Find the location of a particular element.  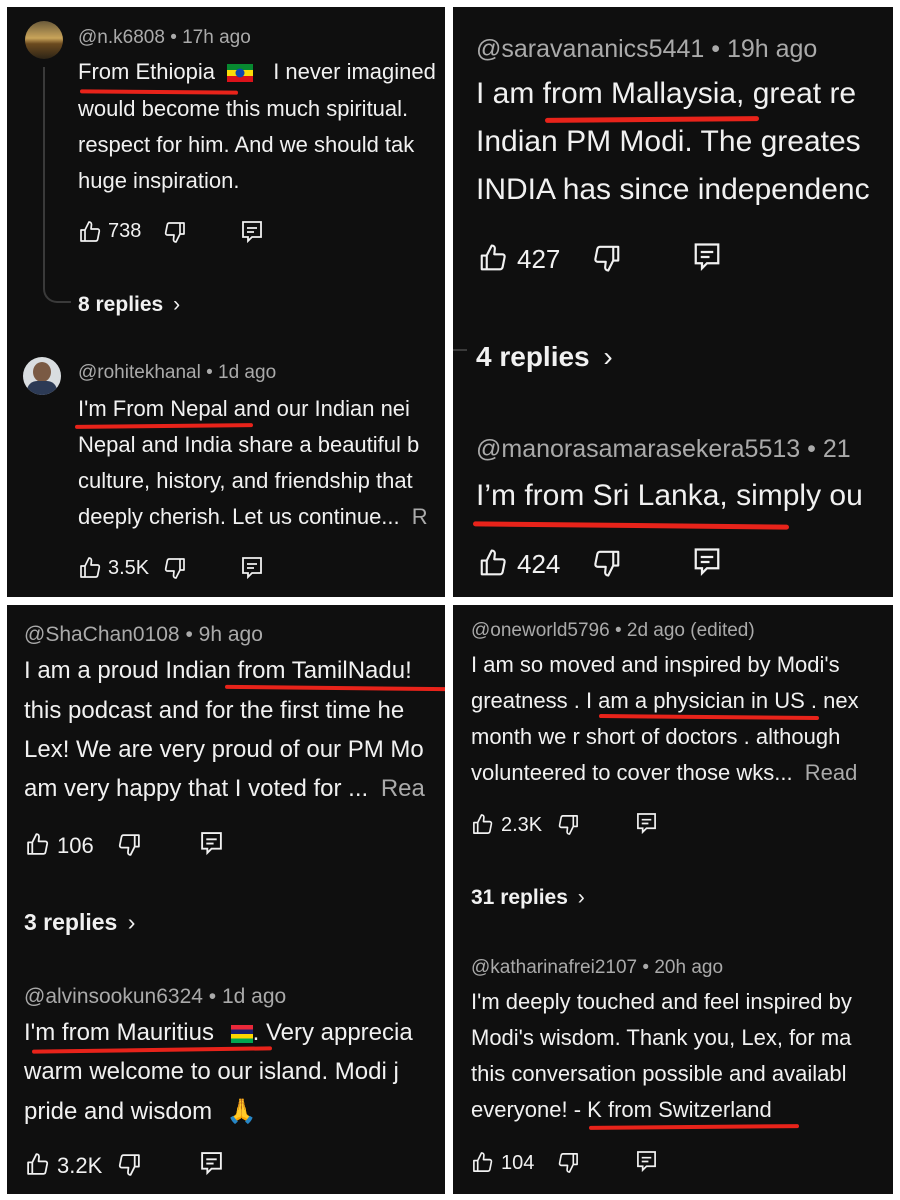

comment-handle: @saravananics5441 is located at coordinates (590, 49).